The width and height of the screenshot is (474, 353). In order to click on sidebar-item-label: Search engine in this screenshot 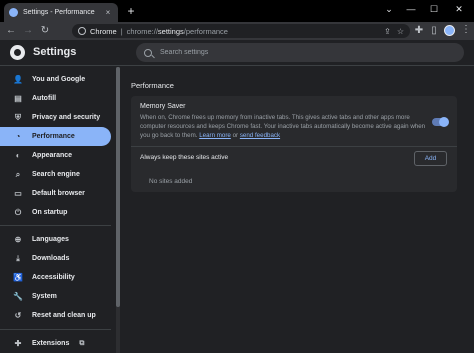, I will do `click(56, 174)`.